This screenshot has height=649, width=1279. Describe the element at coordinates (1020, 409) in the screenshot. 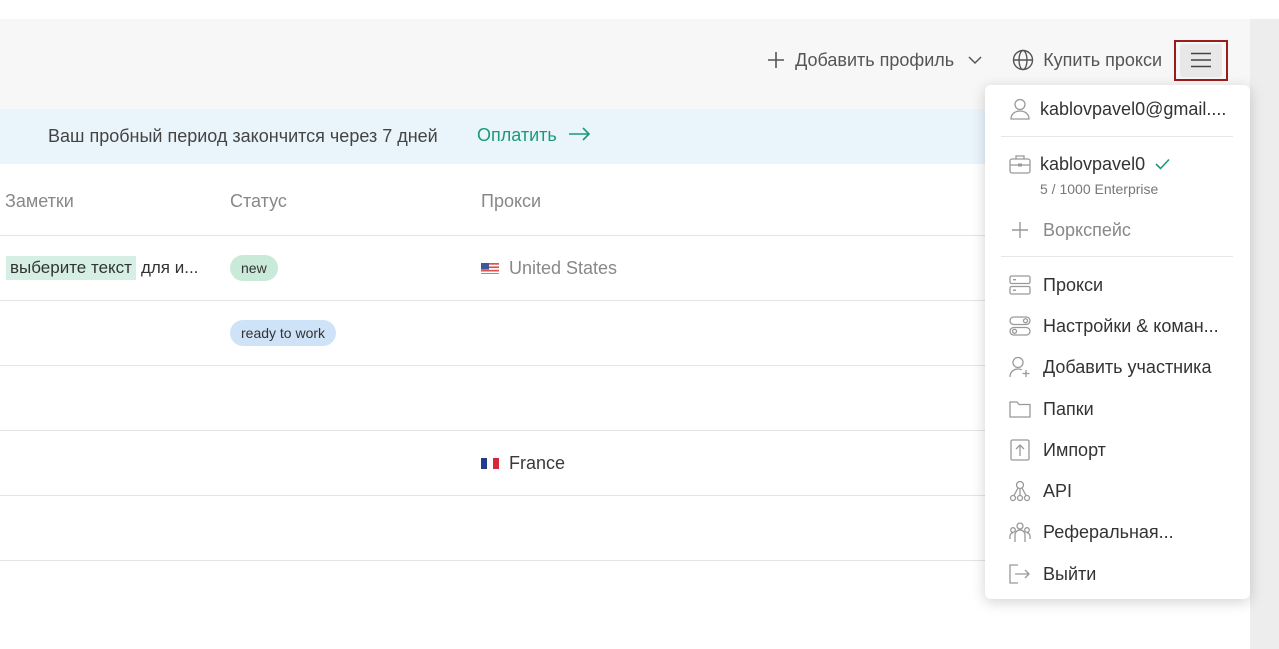

I see `folder-icon` at that location.